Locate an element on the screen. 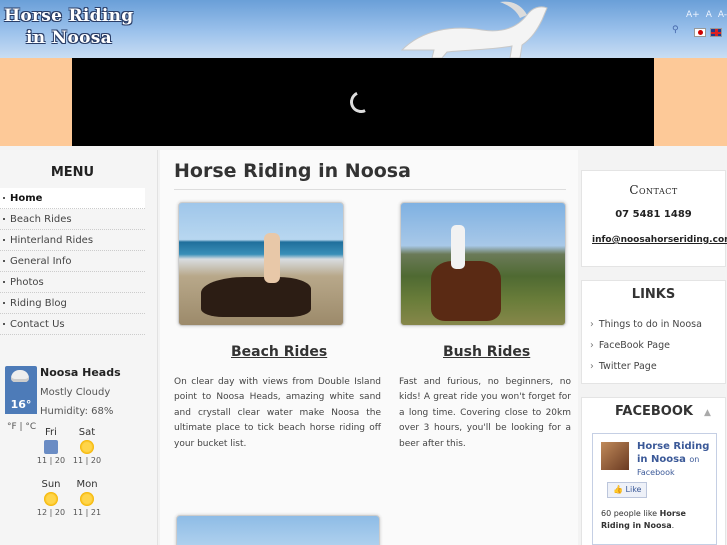 Image resolution: width=727 pixels, height=545 pixels. japan-flag-icon is located at coordinates (700, 32).